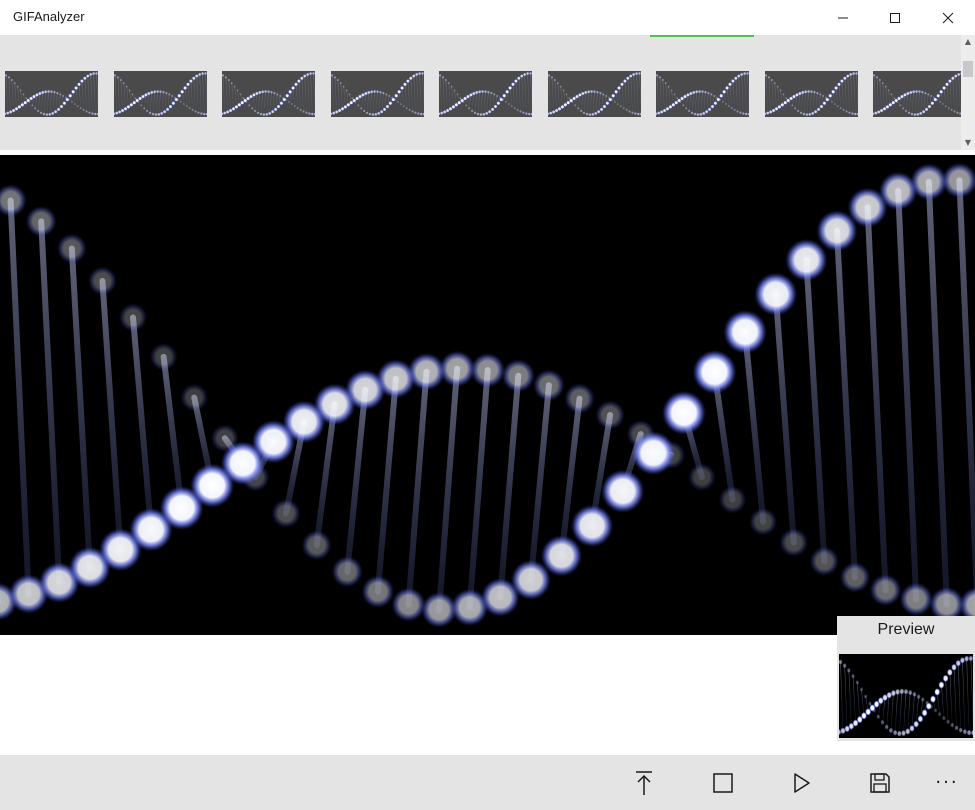 Image resolution: width=975 pixels, height=810 pixels. I want to click on strip-scrollbar: ▲ ▼, so click(968, 92).